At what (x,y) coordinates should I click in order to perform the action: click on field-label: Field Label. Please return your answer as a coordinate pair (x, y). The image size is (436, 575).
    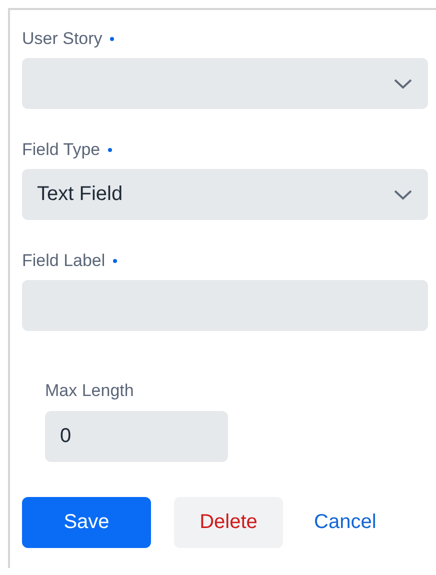
    Looking at the image, I should click on (64, 261).